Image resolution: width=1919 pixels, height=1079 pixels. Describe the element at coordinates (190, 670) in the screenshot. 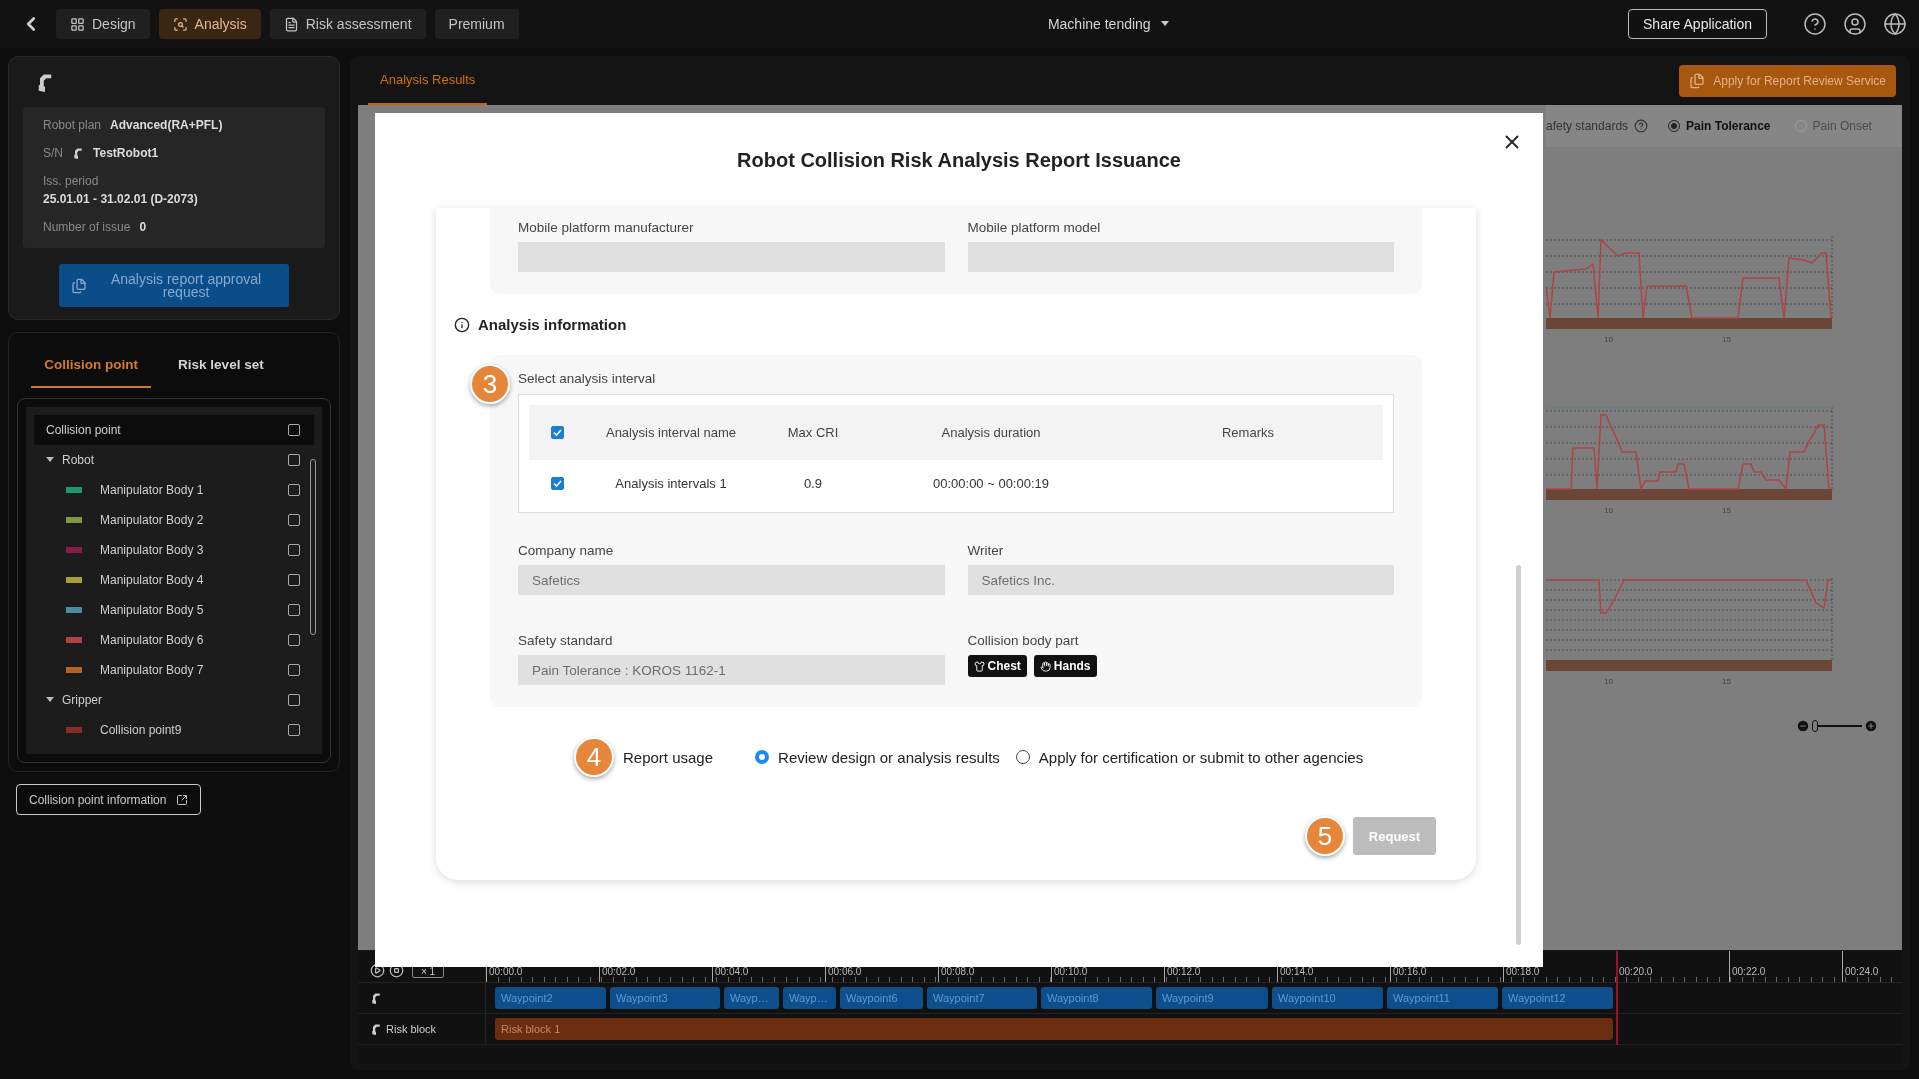

I see `tree-item: Manipulator Body 7` at that location.